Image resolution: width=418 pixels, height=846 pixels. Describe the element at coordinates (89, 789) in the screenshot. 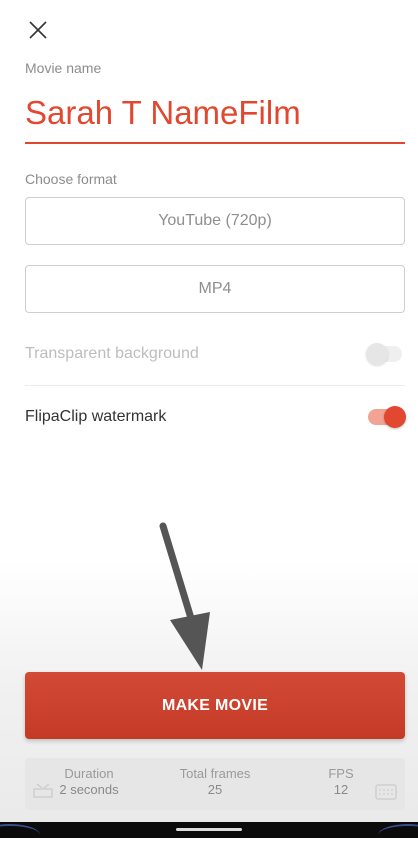

I see `duration-value: 2 seconds` at that location.